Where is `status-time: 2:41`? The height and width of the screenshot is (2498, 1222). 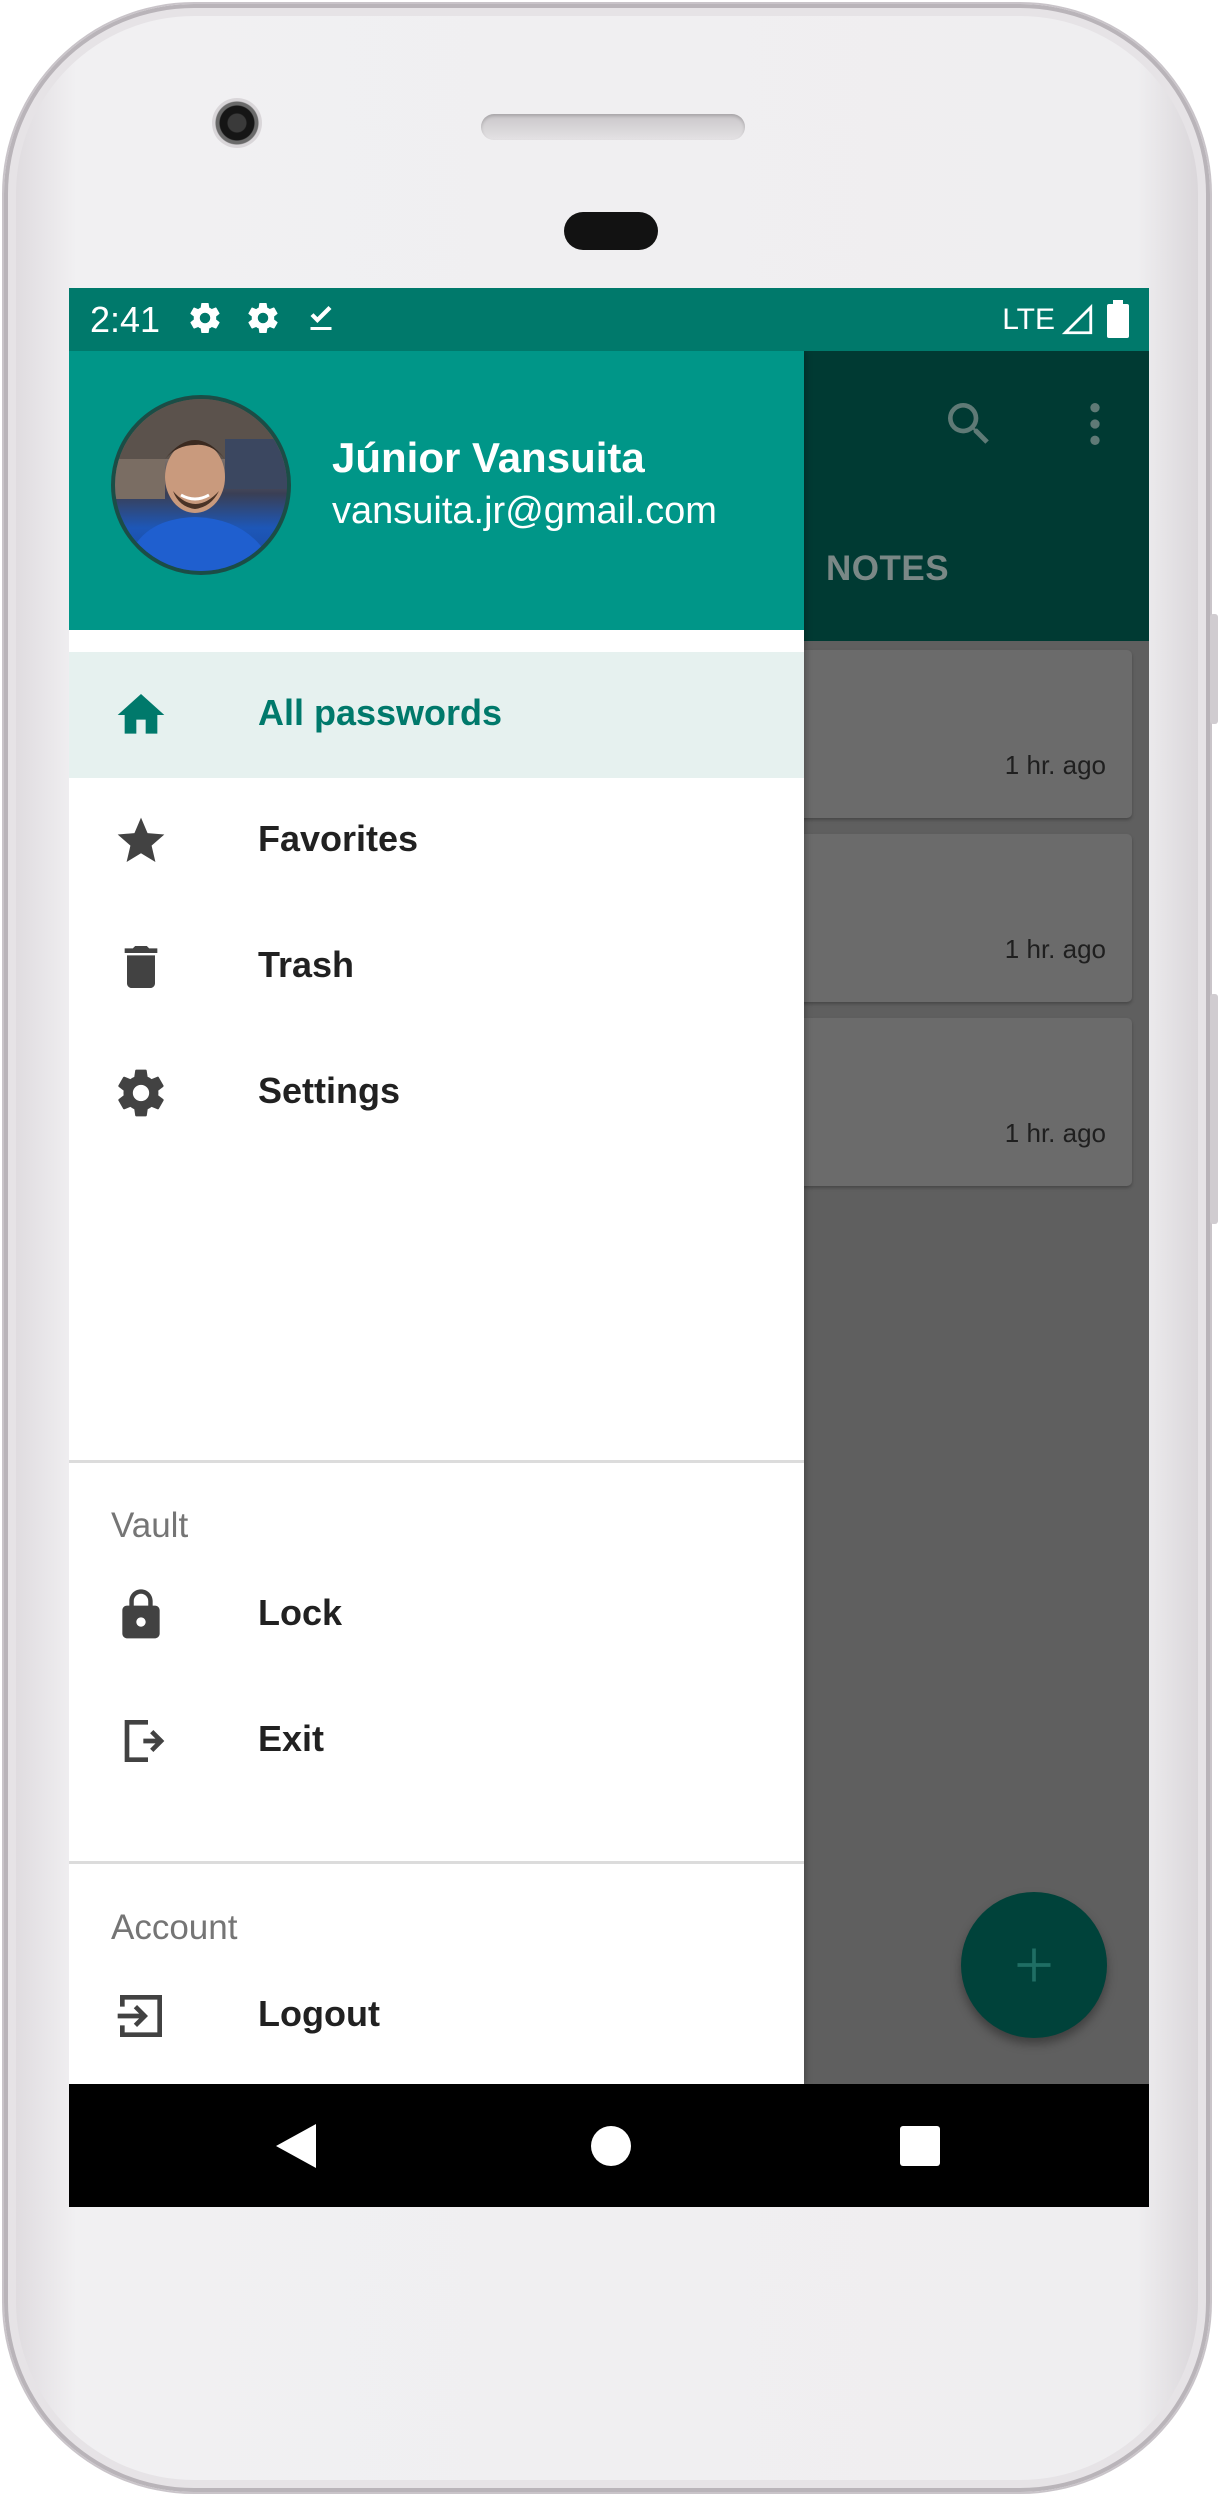
status-time: 2:41 is located at coordinates (125, 319).